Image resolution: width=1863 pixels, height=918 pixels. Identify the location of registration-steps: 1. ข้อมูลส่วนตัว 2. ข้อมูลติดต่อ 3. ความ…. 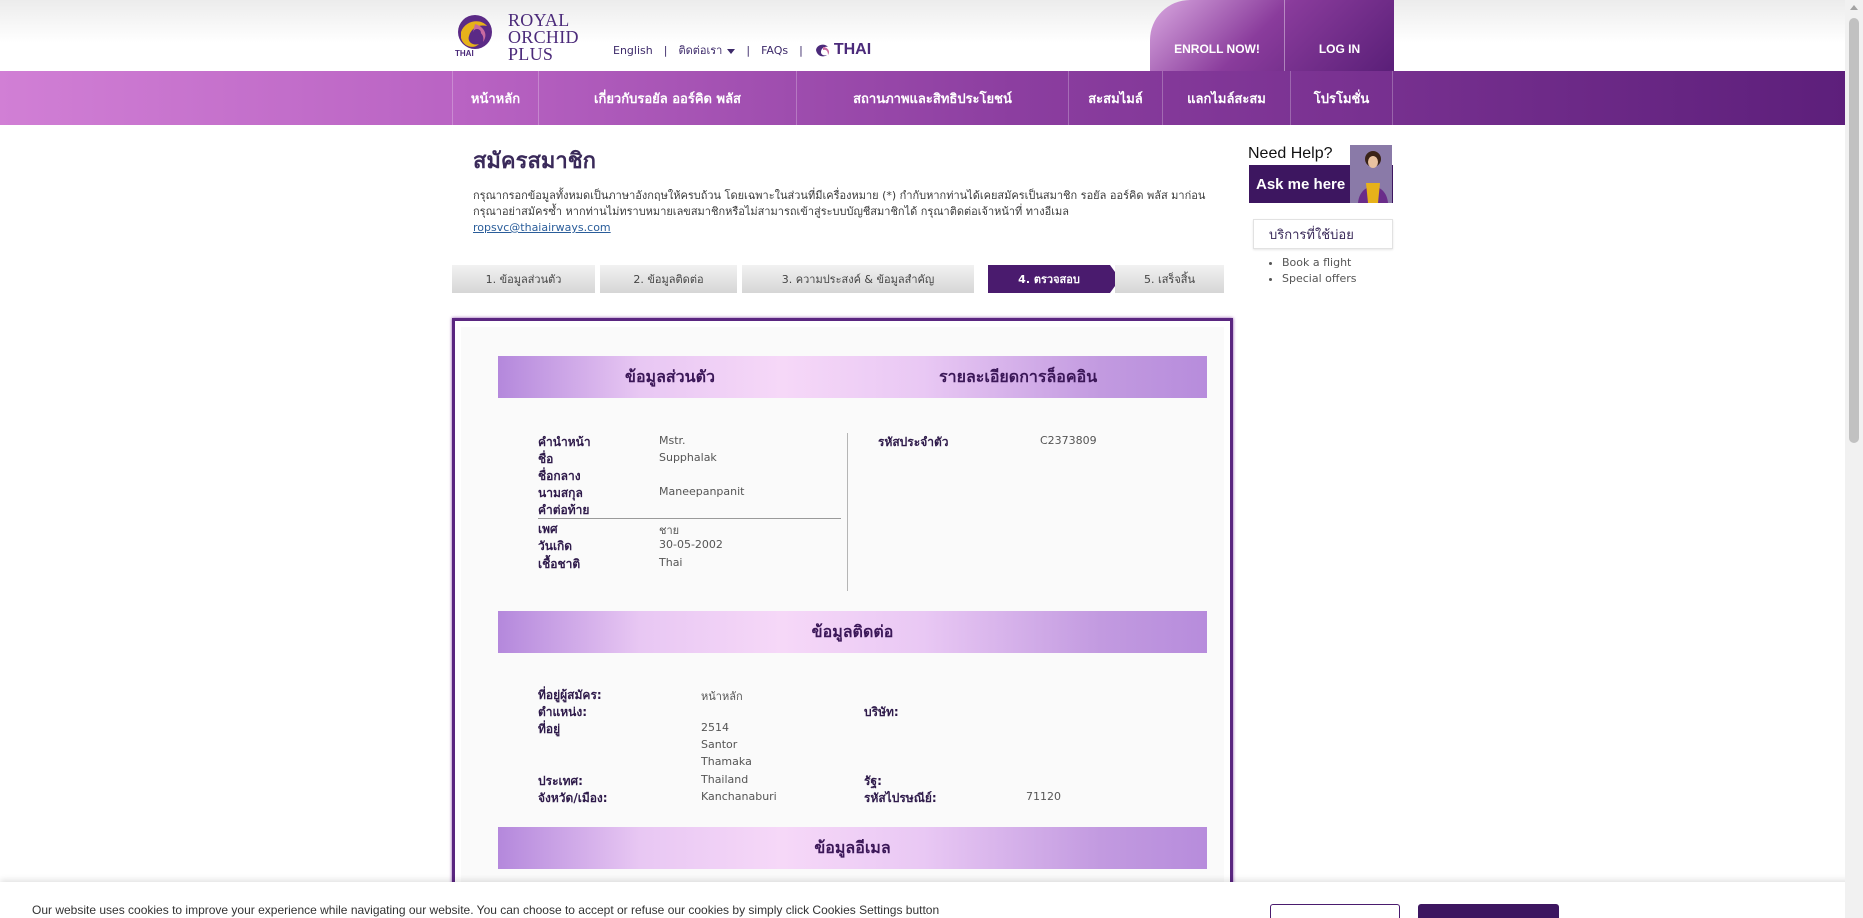
(838, 279).